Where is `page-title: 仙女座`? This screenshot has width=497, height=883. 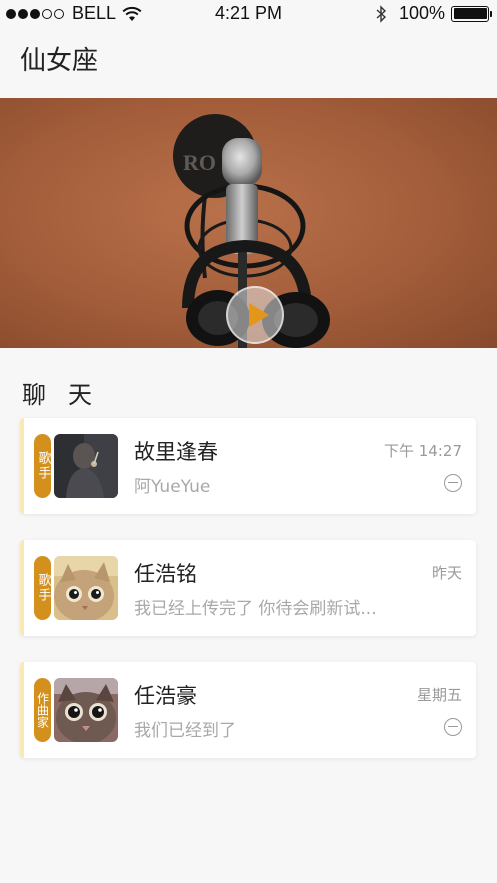
page-title: 仙女座 is located at coordinates (59, 61).